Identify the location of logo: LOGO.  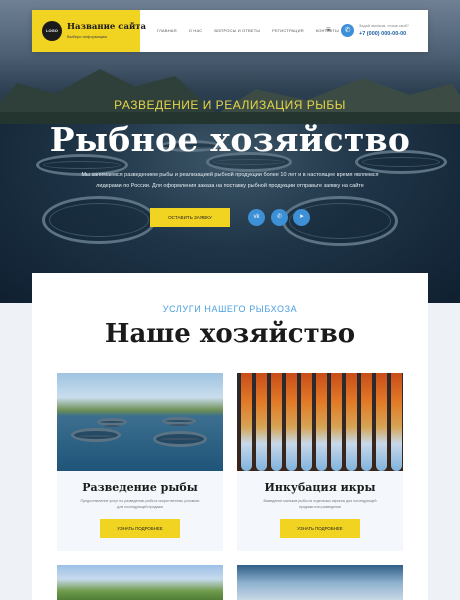
(52, 31).